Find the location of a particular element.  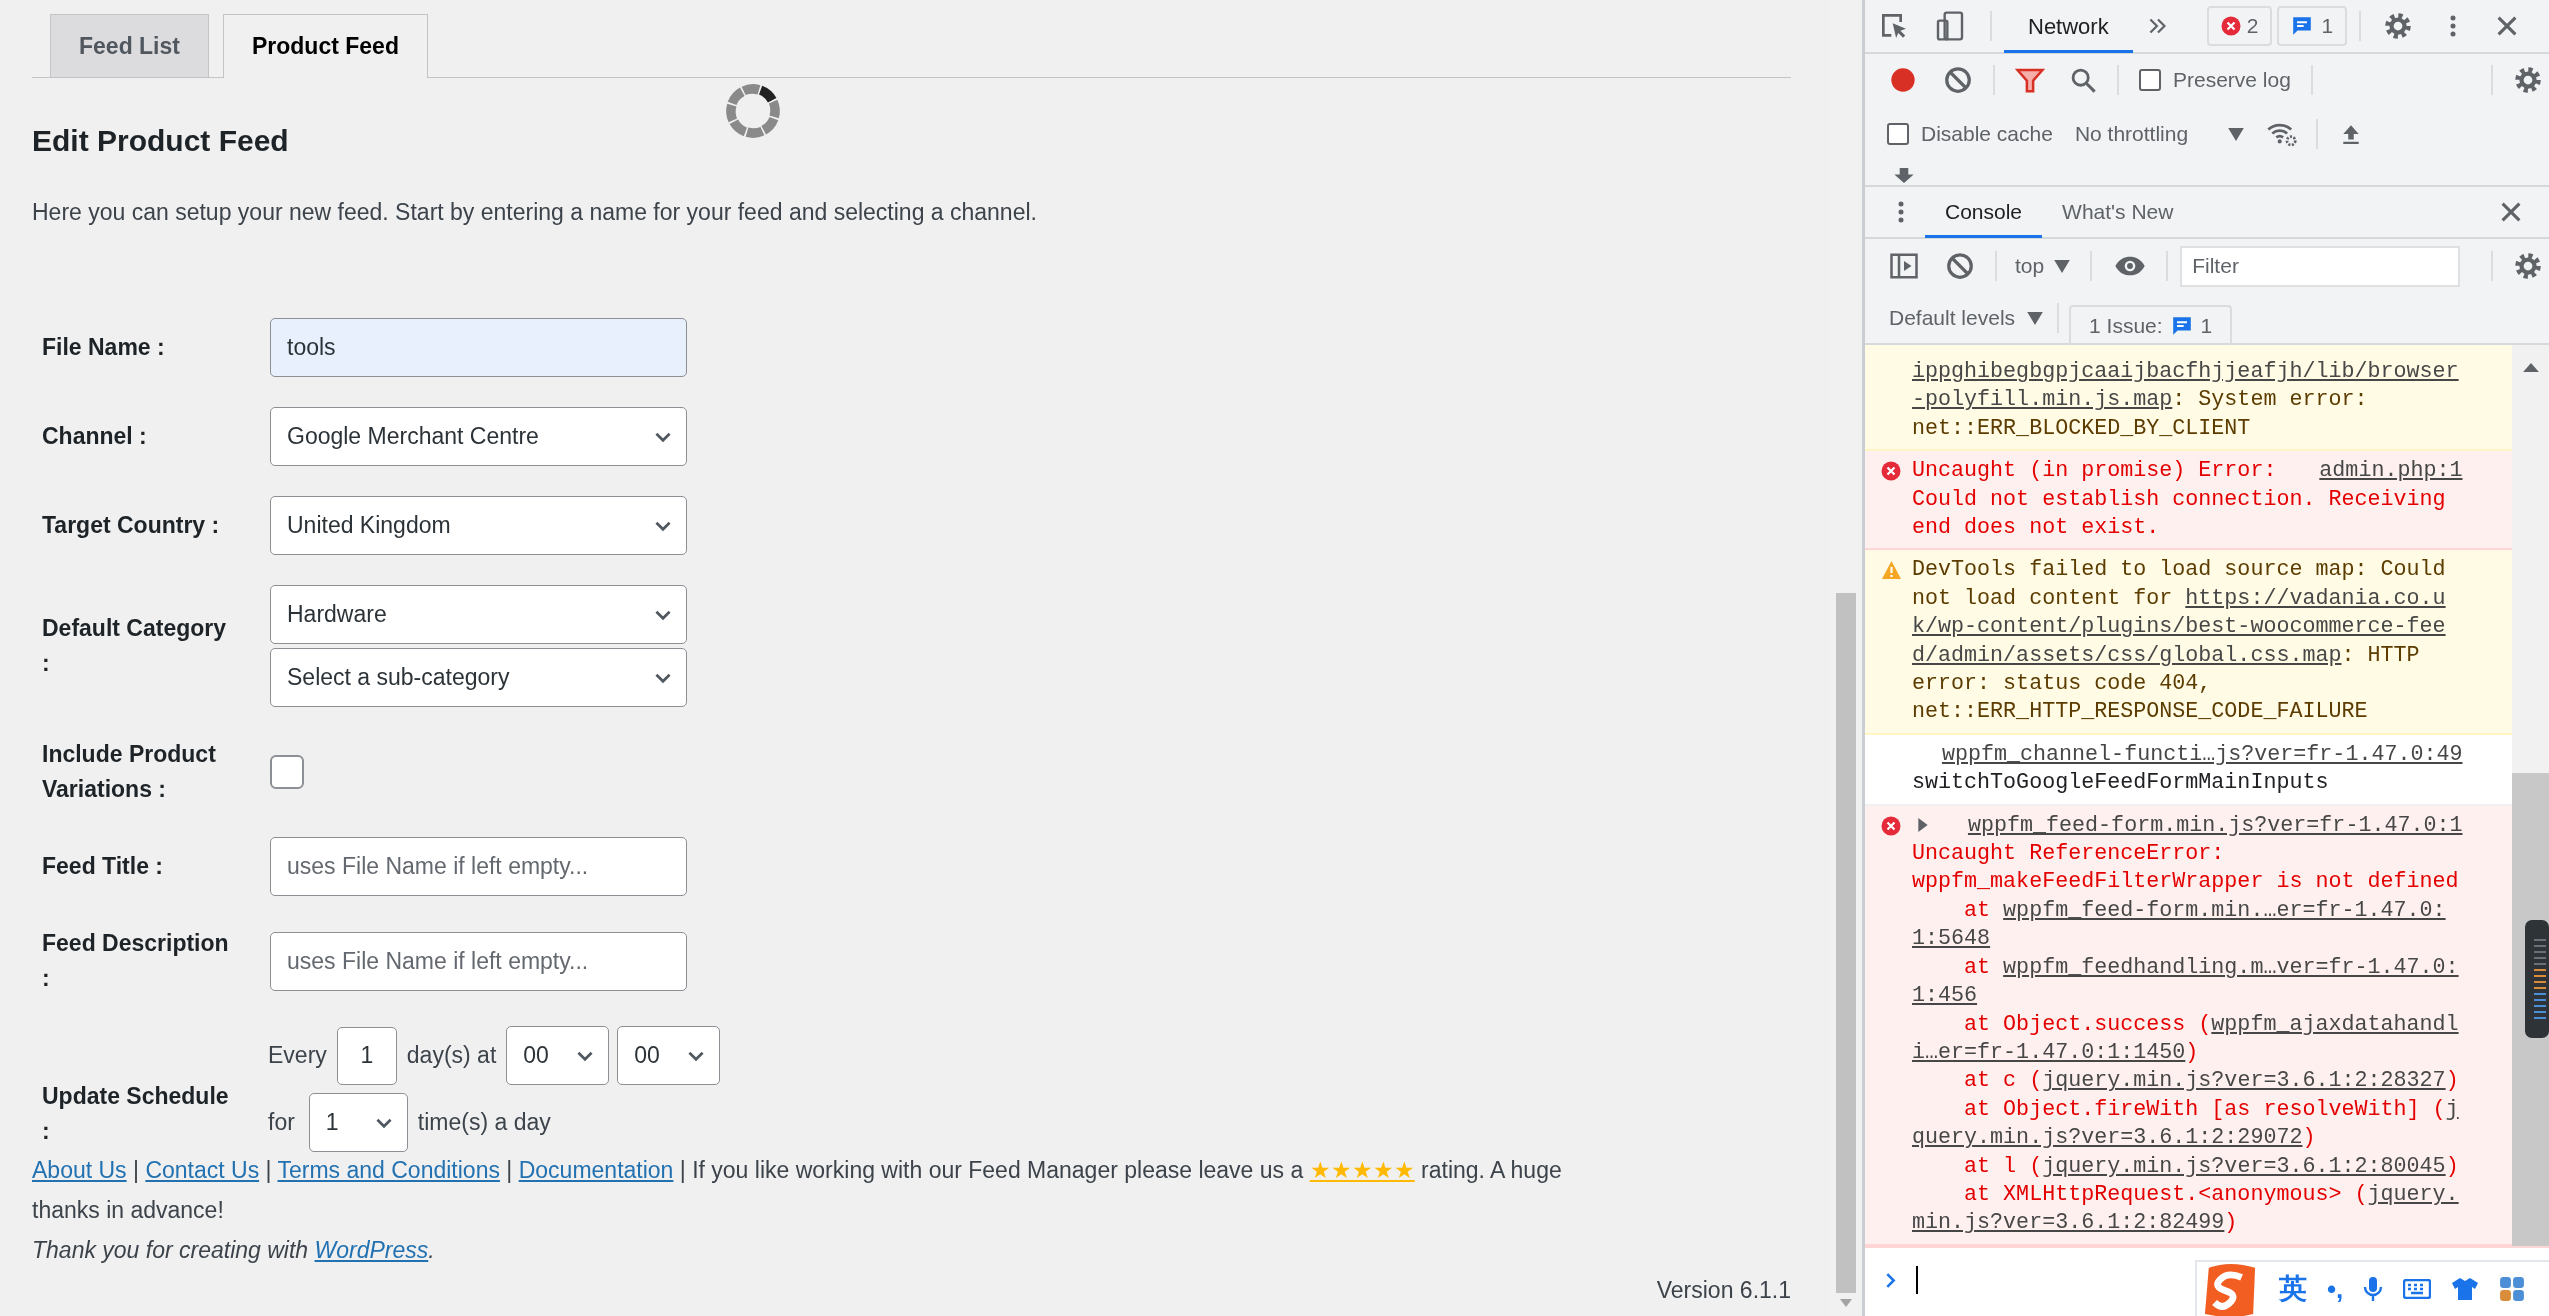

source-link: ippghibegbgpjcaaijbacfhjjeafjh/lib/browser is located at coordinates (2185, 371).